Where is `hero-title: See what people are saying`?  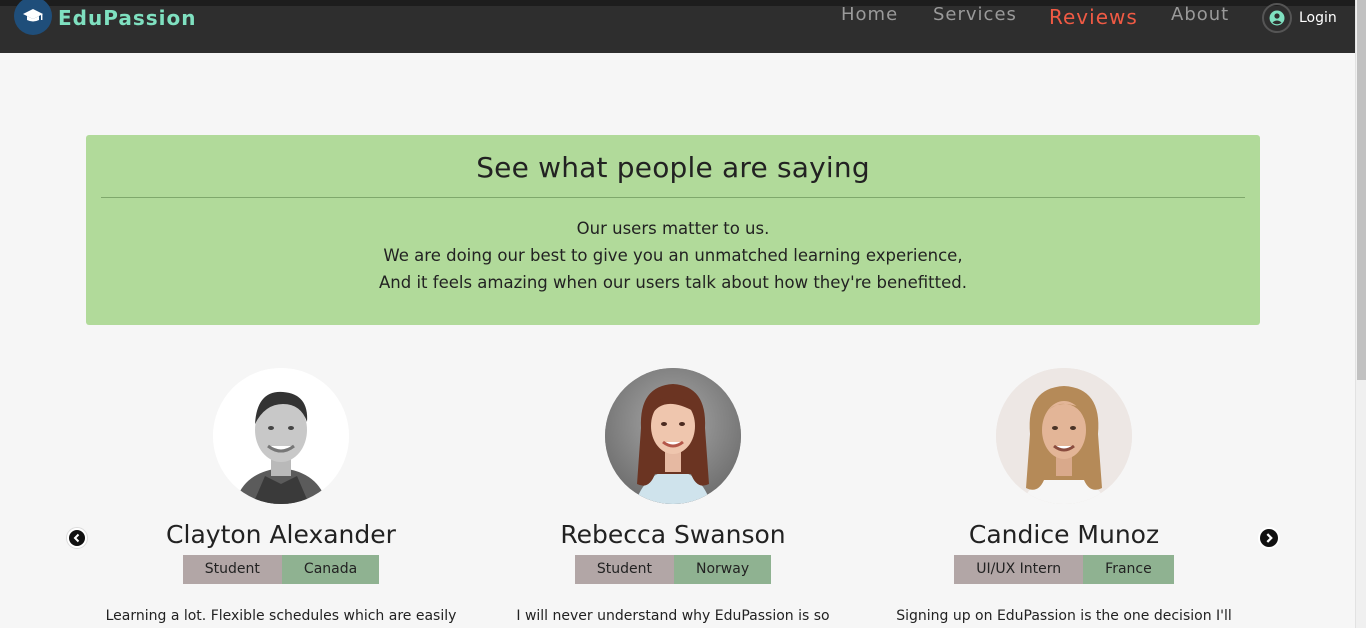 hero-title: See what people are saying is located at coordinates (673, 167).